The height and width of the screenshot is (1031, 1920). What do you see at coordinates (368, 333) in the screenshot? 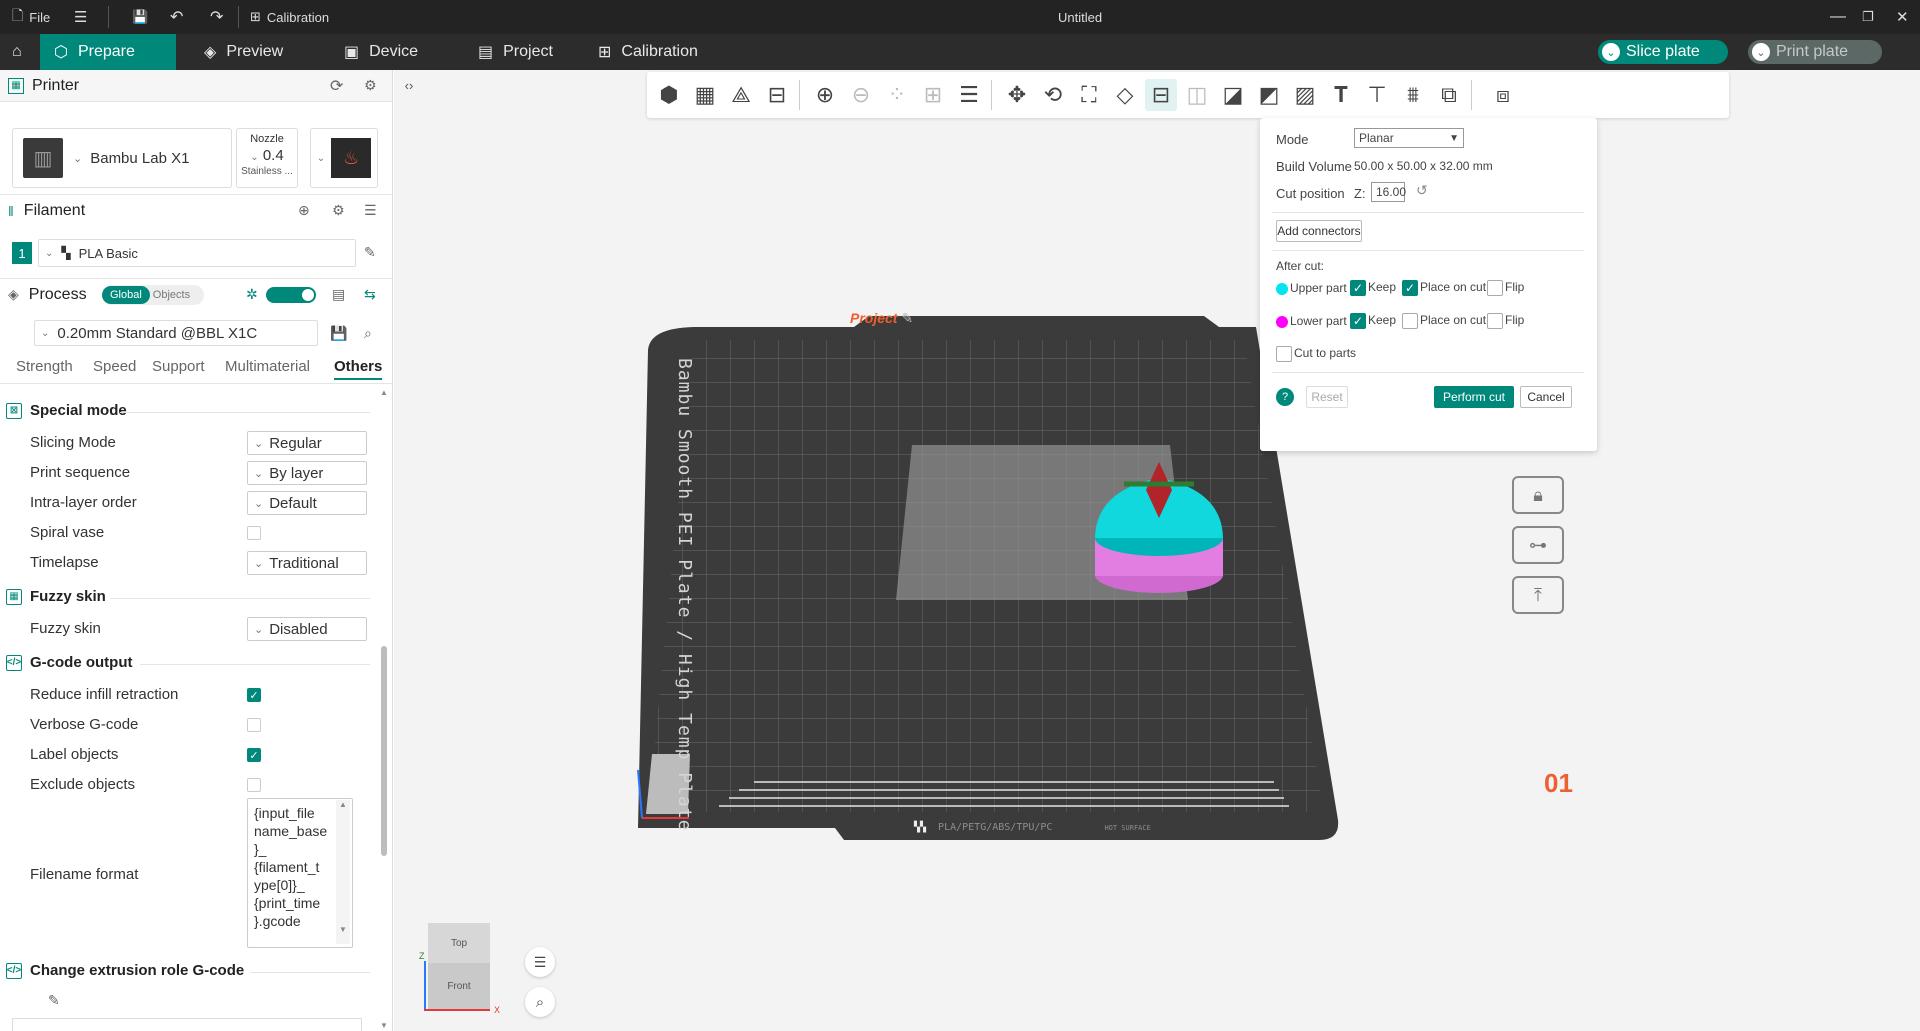
I see `search-icon: ⌕` at bounding box center [368, 333].